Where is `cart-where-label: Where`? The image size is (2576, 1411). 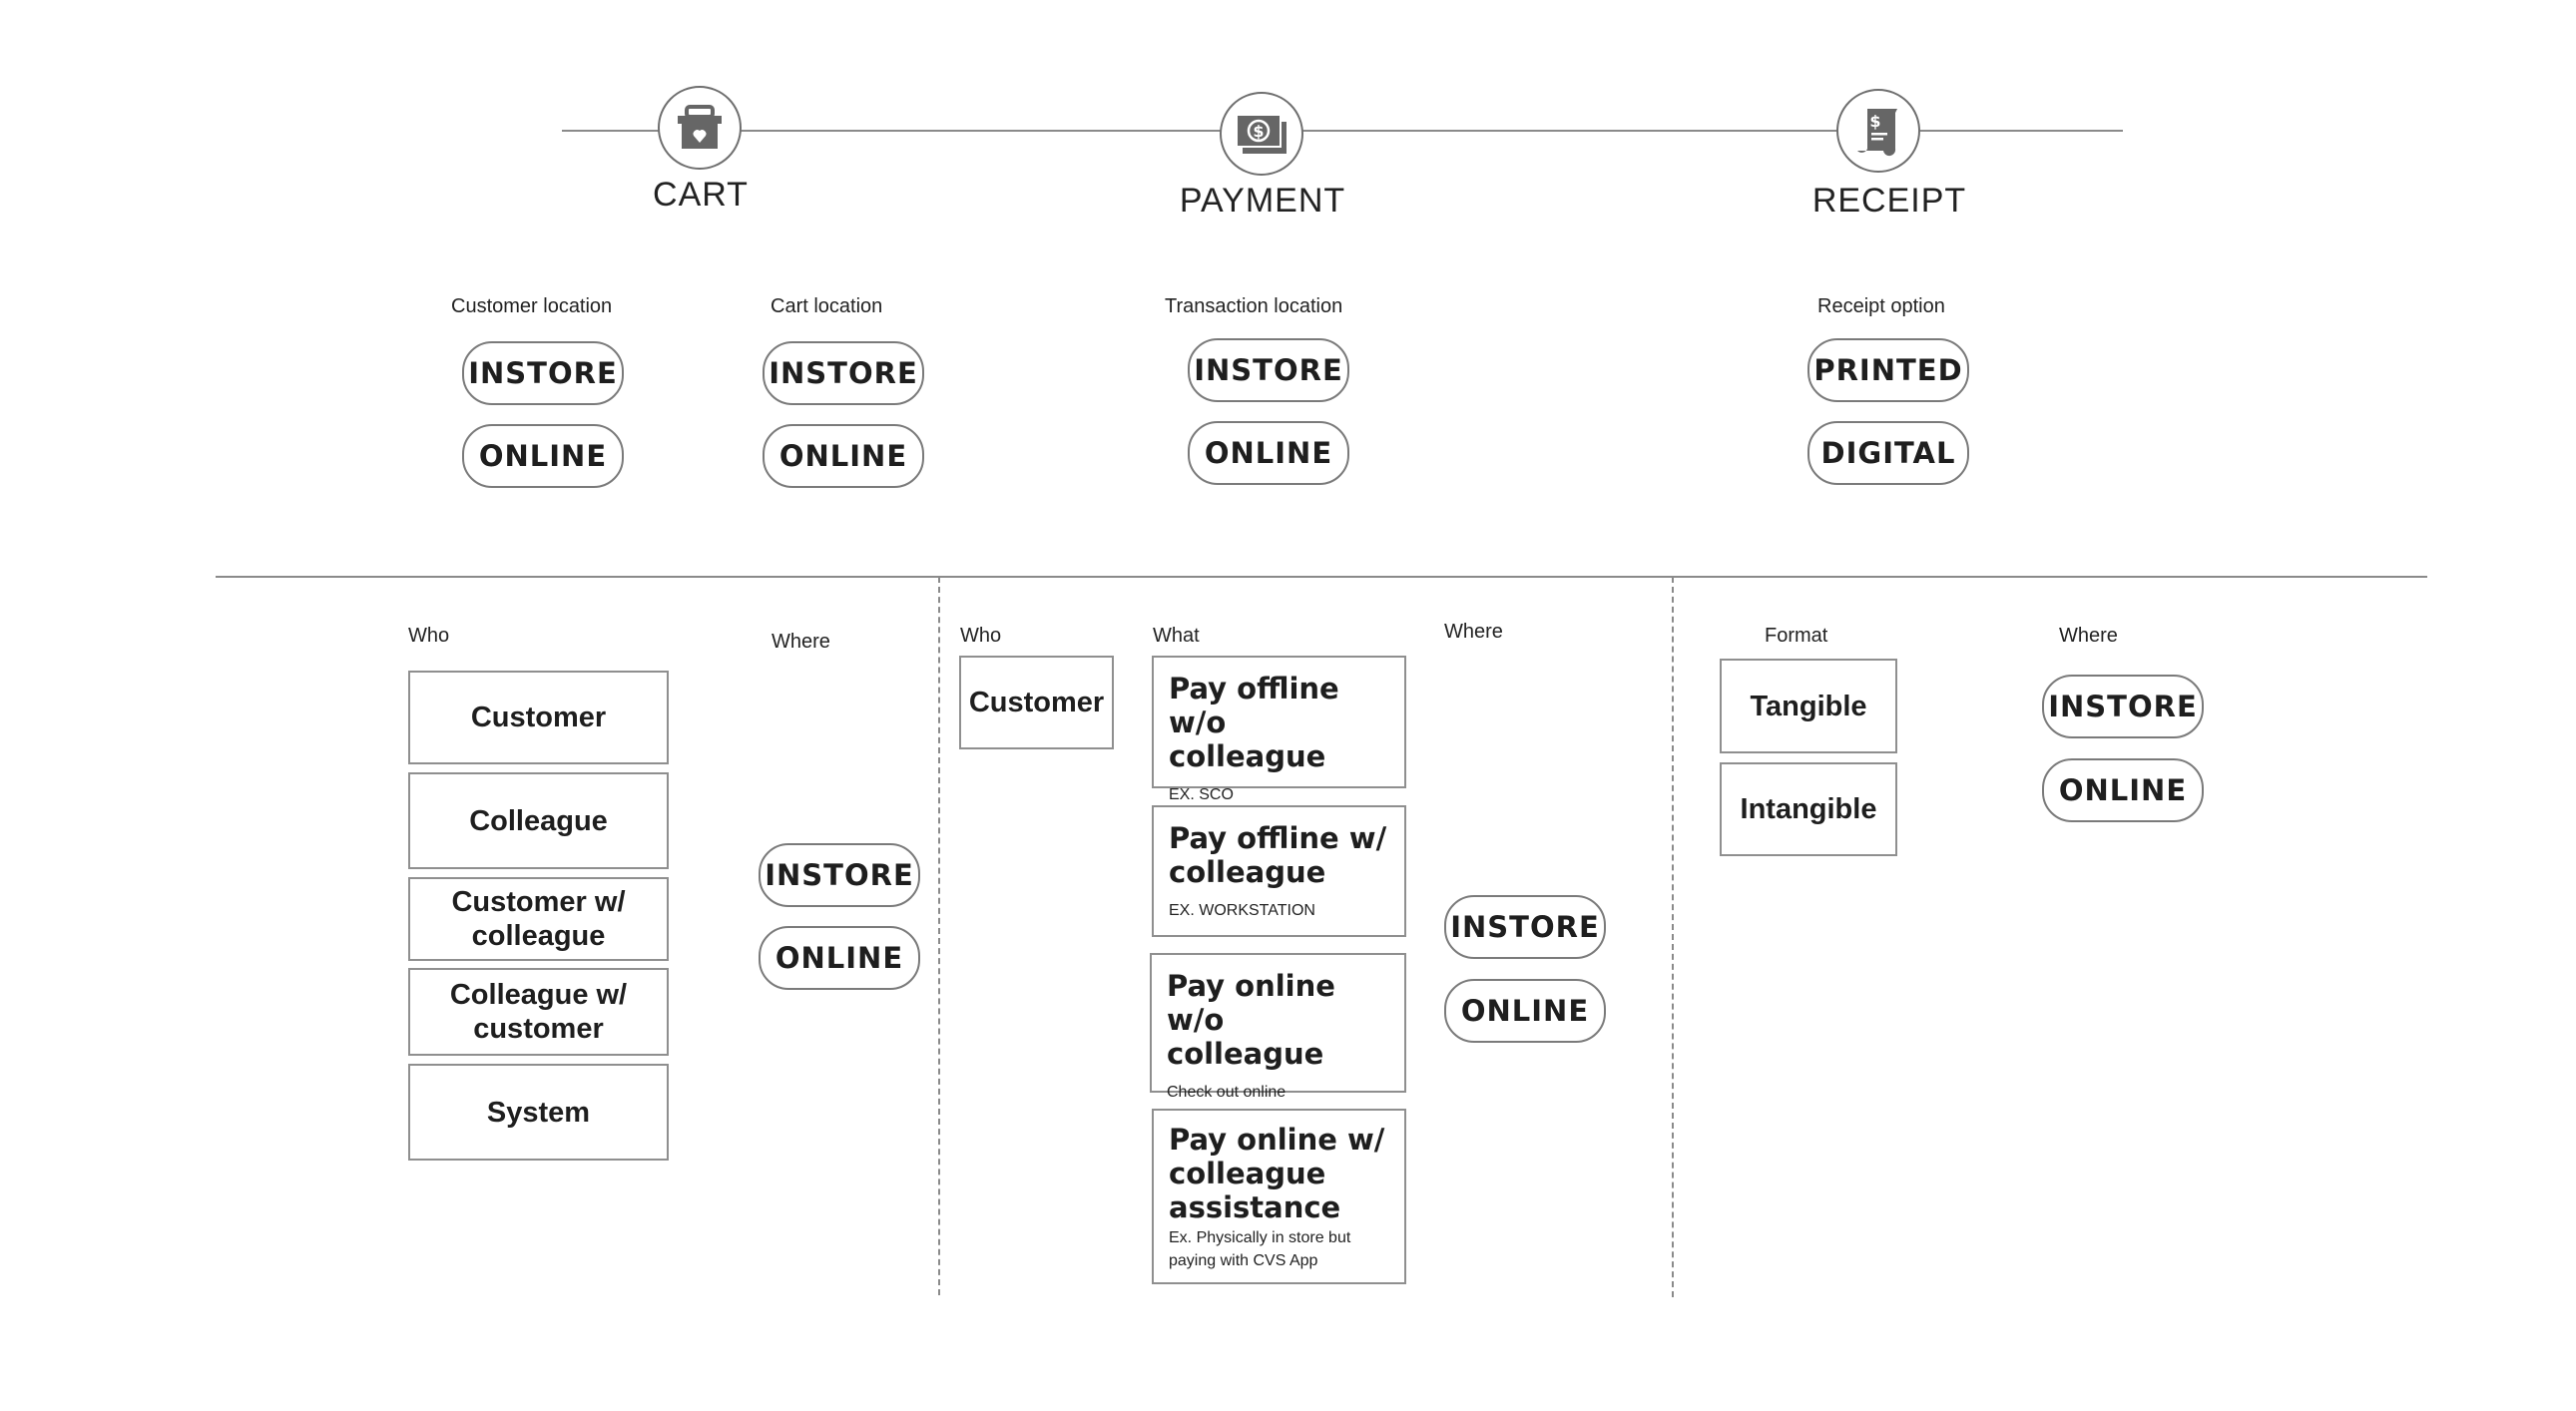
cart-where-label: Where is located at coordinates (801, 642).